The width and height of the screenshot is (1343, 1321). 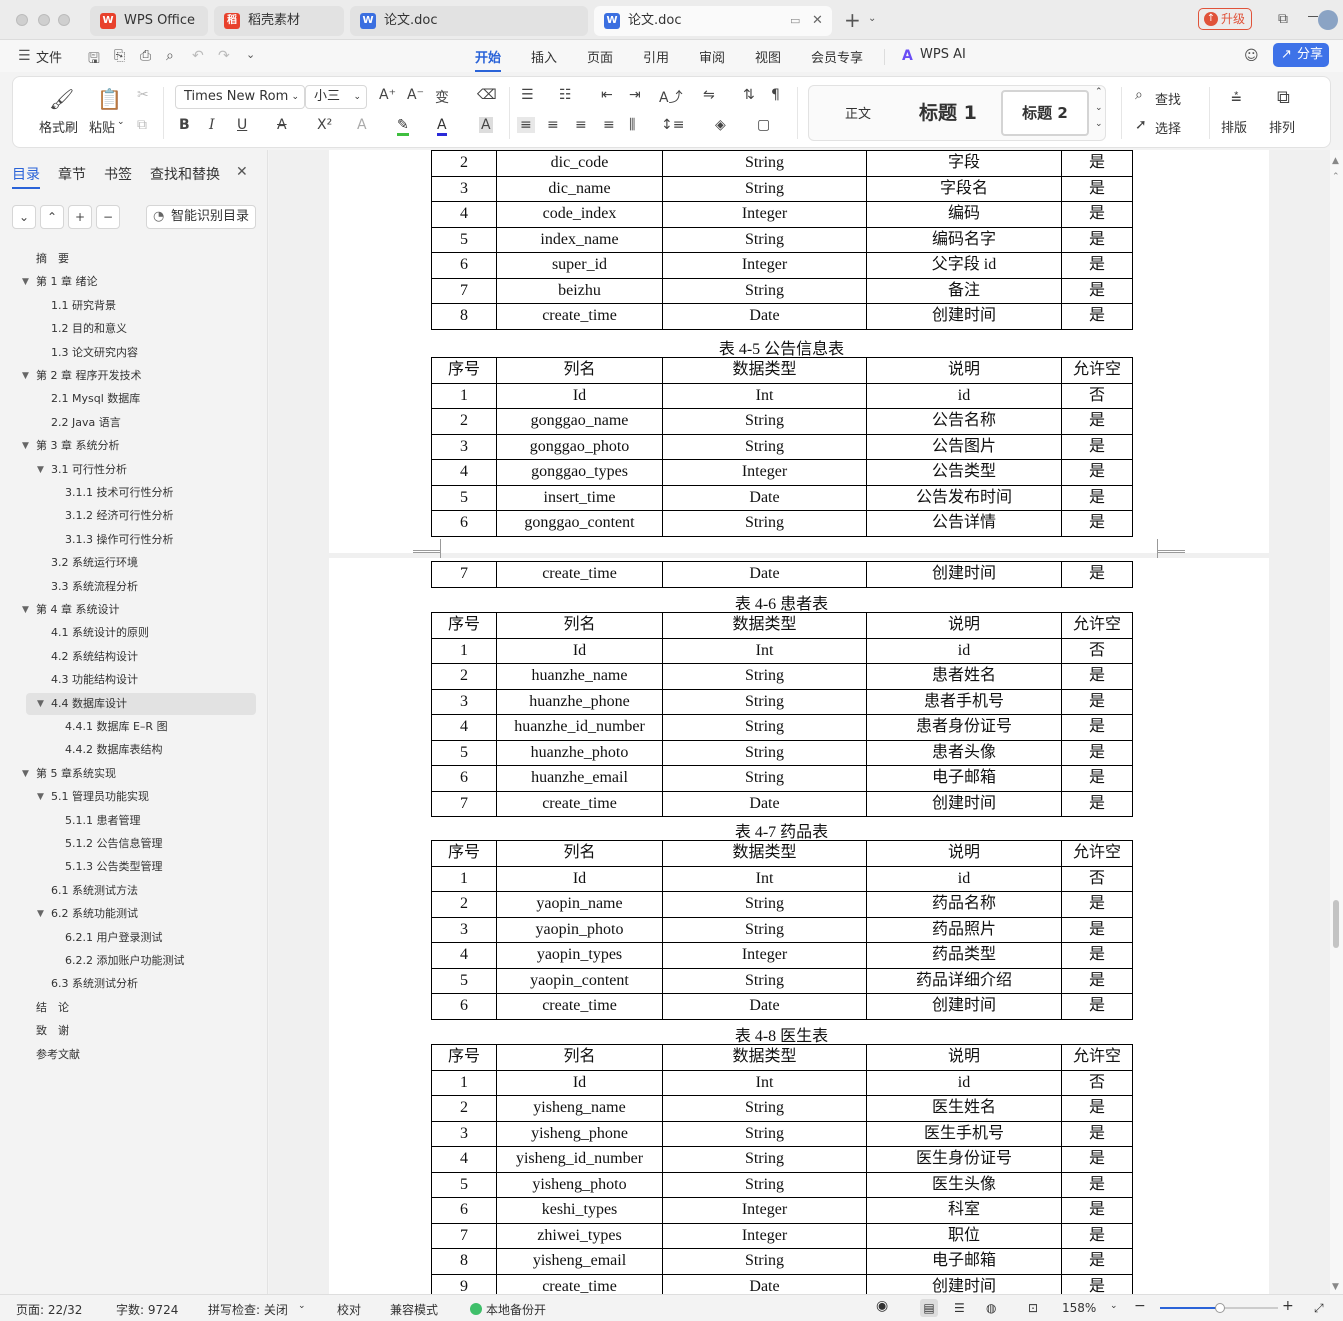 I want to click on table-cell: beizhu, so click(x=579, y=290).